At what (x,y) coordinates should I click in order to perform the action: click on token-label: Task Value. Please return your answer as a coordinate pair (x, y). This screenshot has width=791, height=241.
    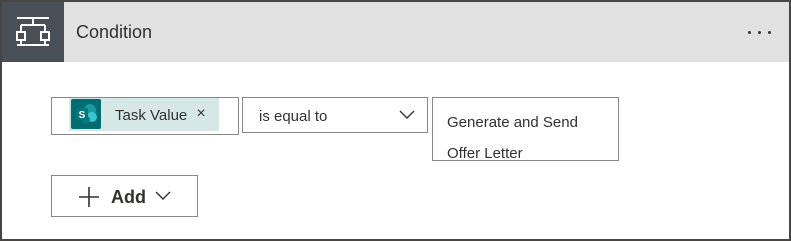
    Looking at the image, I should click on (151, 115).